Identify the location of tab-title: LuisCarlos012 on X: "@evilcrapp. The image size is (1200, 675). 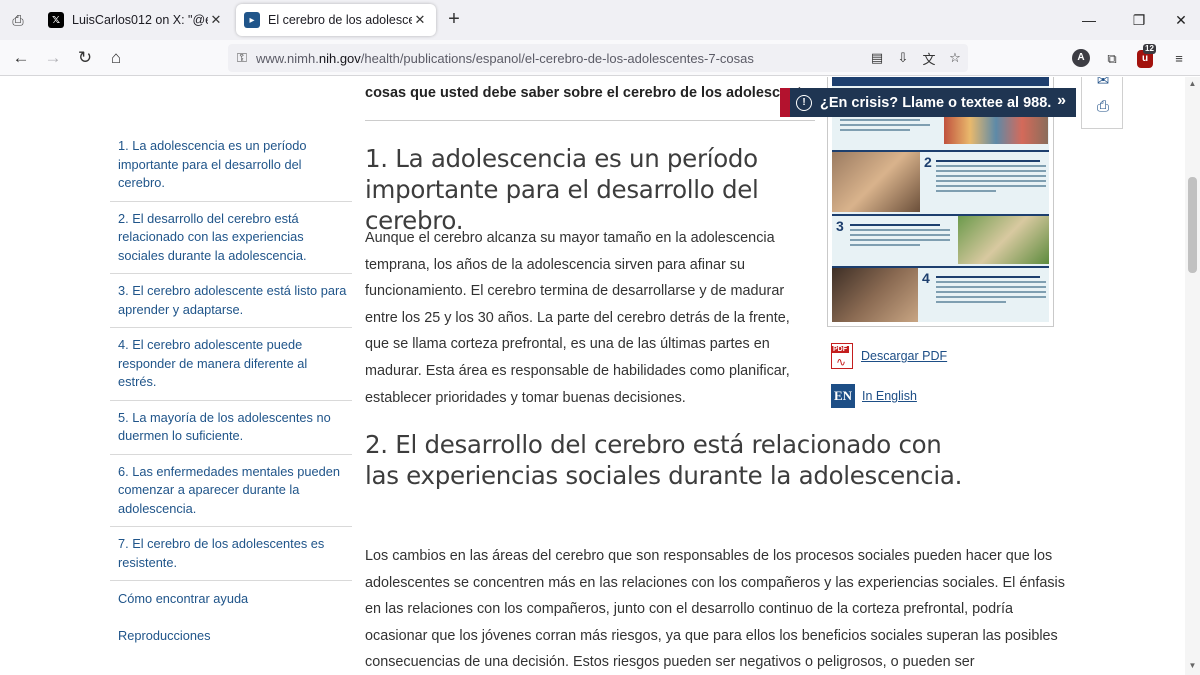
(140, 20).